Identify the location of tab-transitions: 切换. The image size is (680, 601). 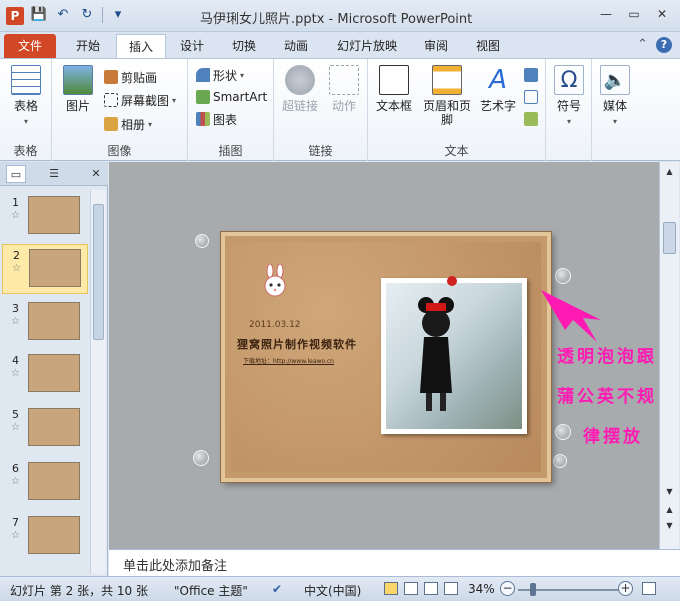
(244, 46).